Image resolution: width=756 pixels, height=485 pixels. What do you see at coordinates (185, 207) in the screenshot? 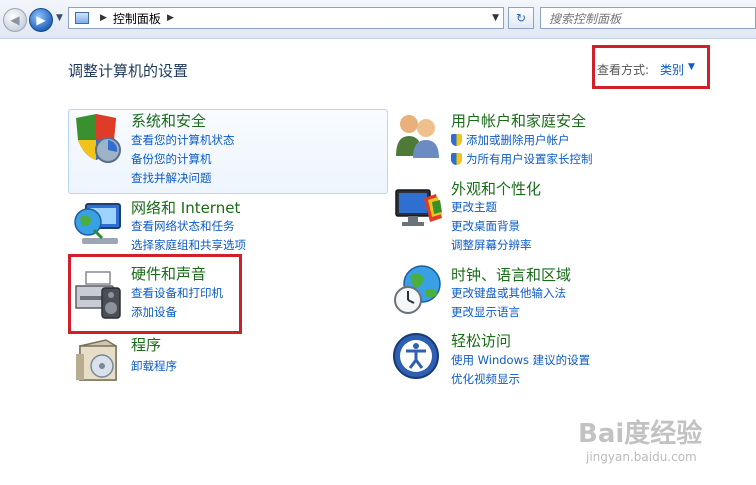
I see `category-title-network-internet: 网络和 Internet` at bounding box center [185, 207].